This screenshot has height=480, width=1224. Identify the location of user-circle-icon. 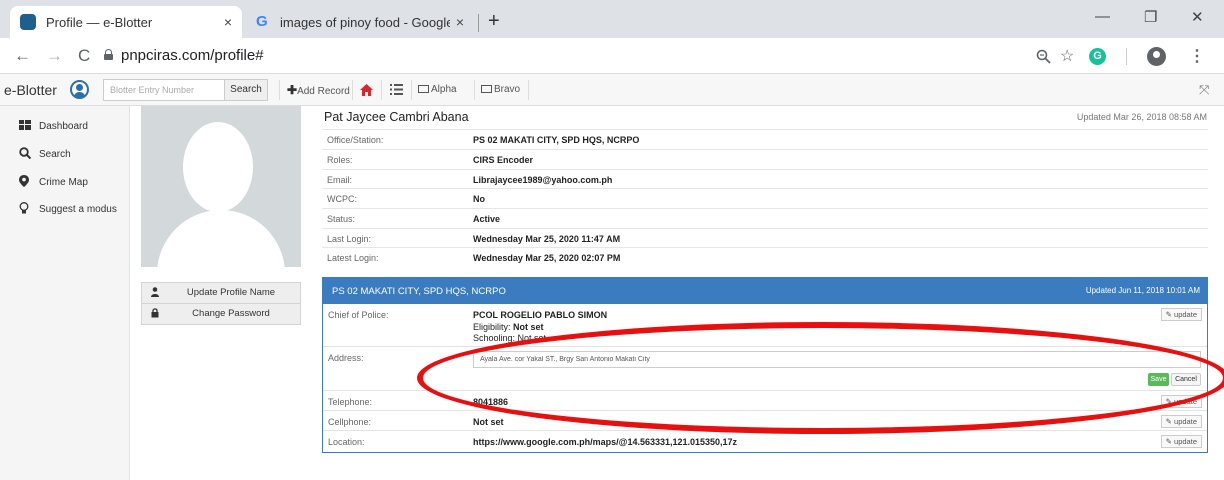
(79, 89).